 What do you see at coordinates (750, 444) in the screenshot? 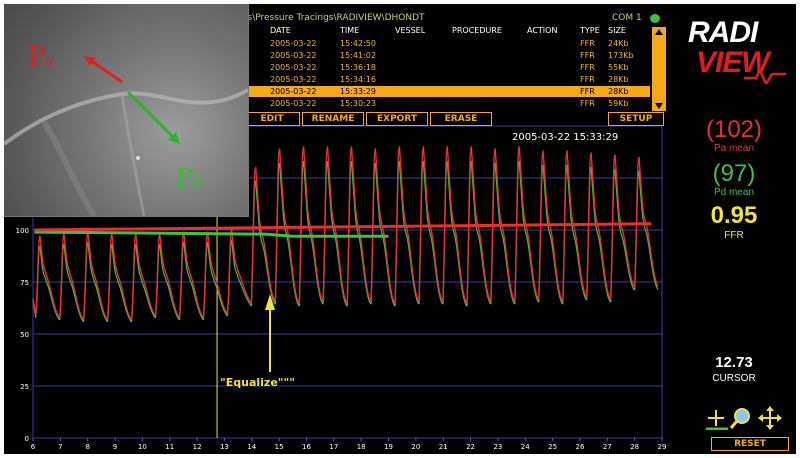
I see `reset-button: RESET` at bounding box center [750, 444].